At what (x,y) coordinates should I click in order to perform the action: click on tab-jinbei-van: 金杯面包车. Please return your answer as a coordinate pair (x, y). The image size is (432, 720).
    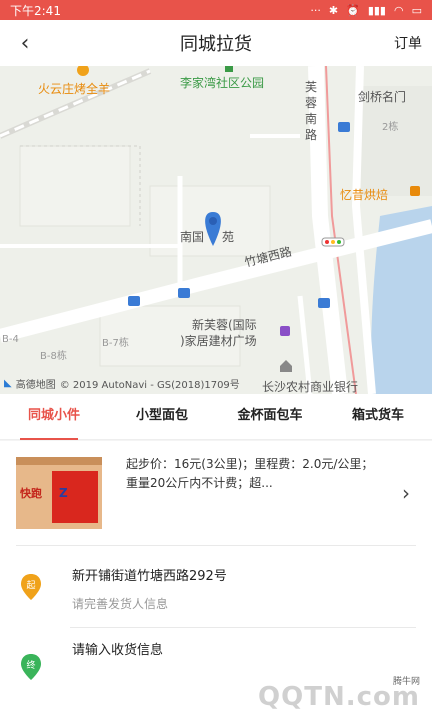
    Looking at the image, I should click on (270, 417).